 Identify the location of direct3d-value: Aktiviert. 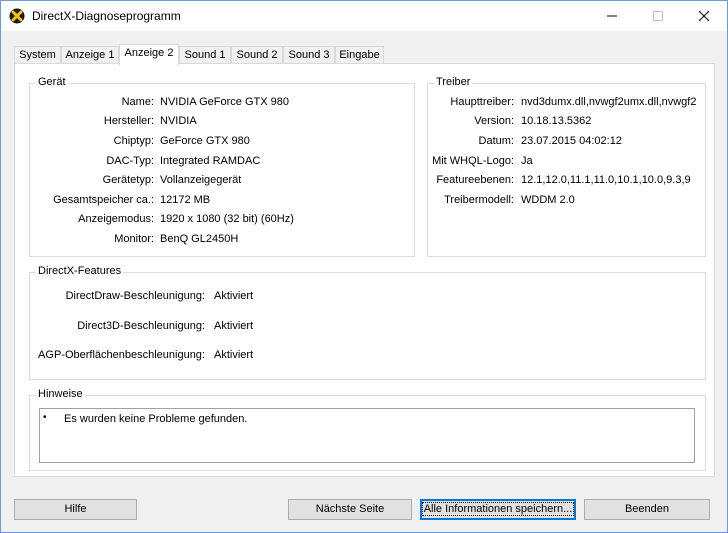
(234, 326).